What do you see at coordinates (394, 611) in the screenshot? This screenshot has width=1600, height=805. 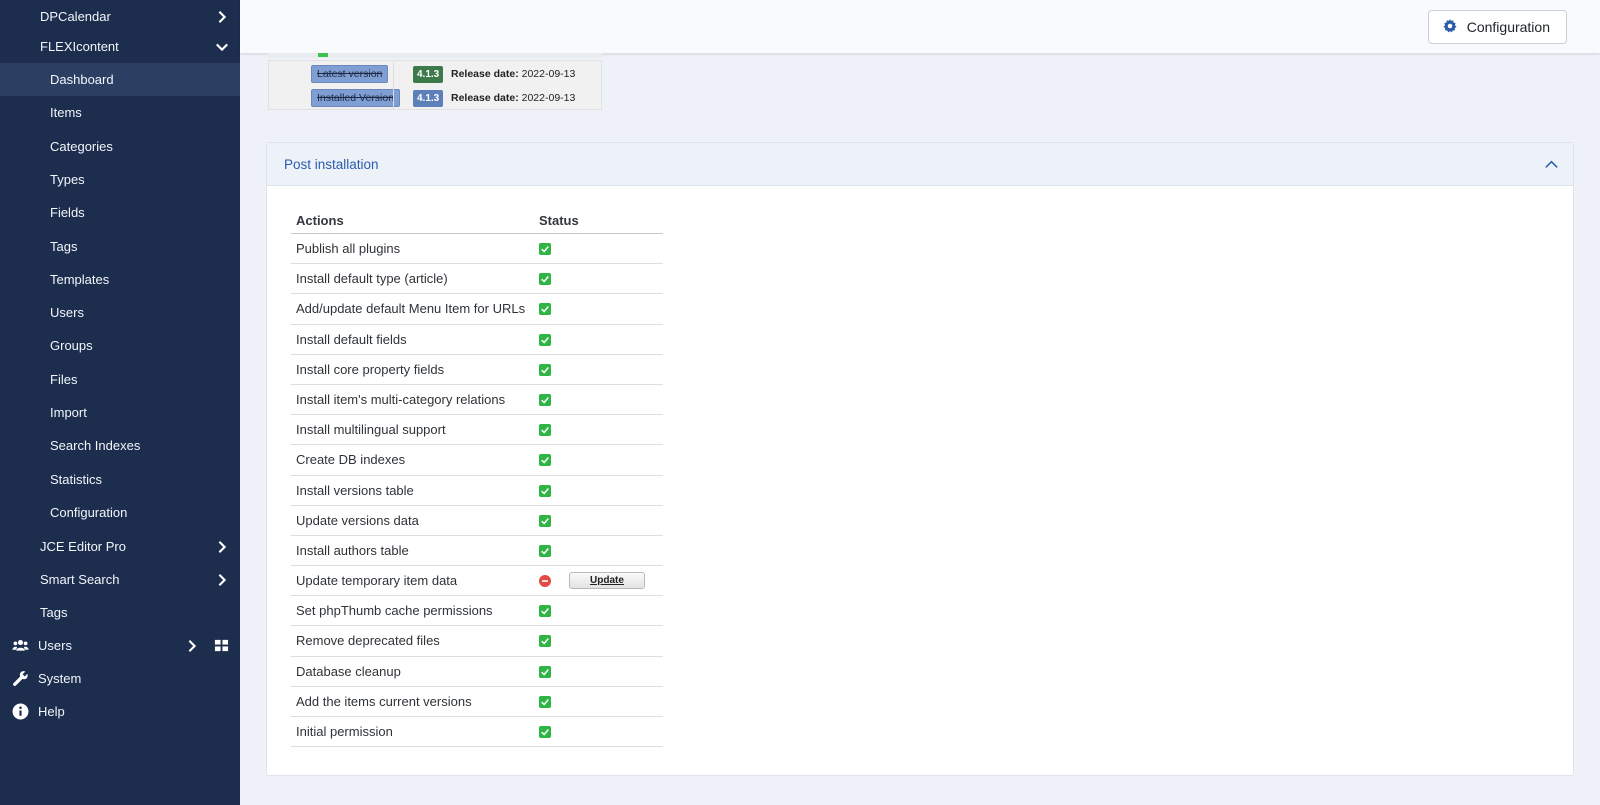 I see `action-label: Set phpThumb cache permissions` at bounding box center [394, 611].